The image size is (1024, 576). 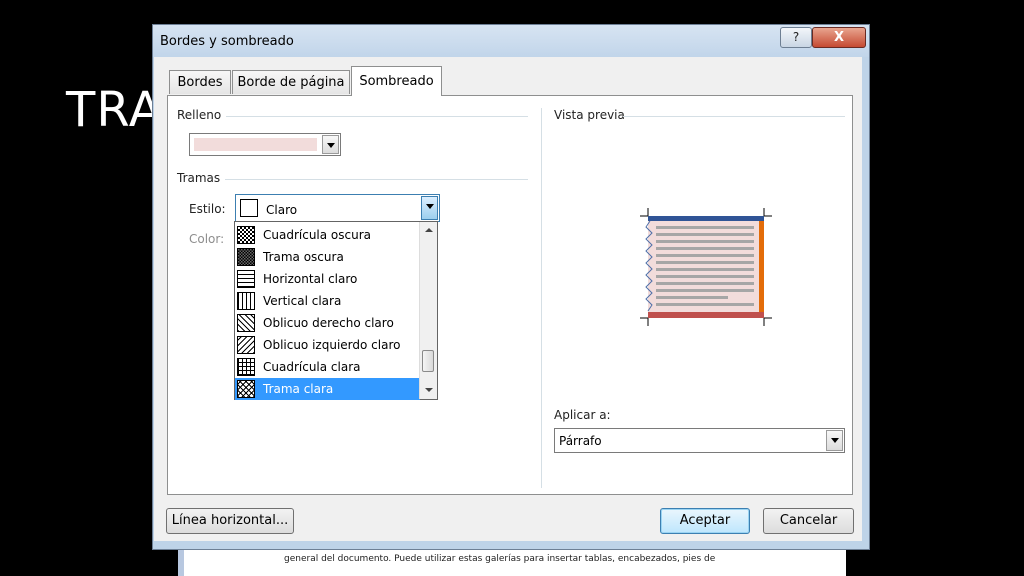 What do you see at coordinates (303, 257) in the screenshot?
I see `pattern-item-label: Trama oscura` at bounding box center [303, 257].